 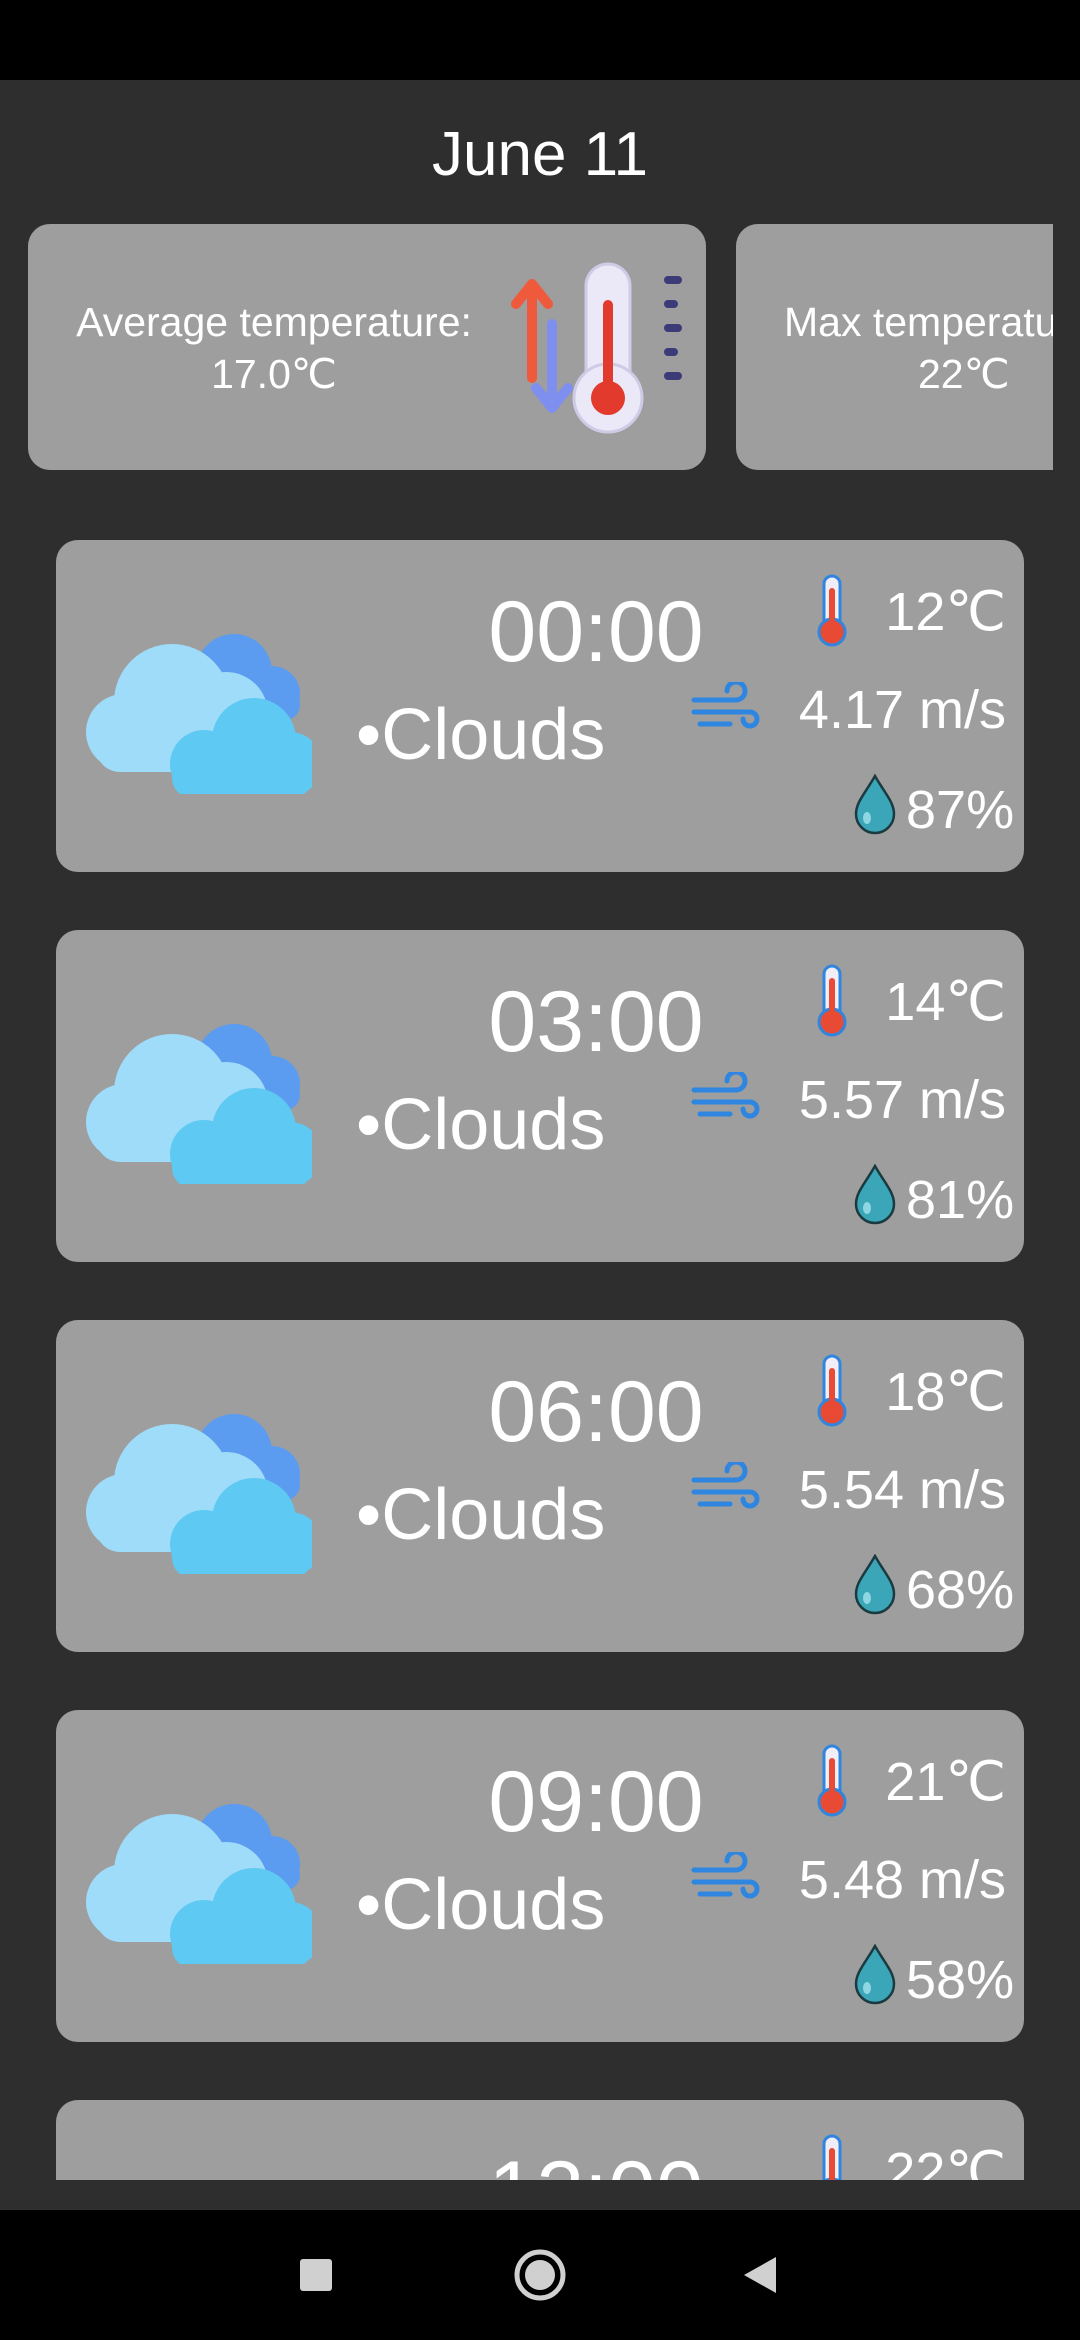 I want to click on home-button, so click(x=540, y=2275).